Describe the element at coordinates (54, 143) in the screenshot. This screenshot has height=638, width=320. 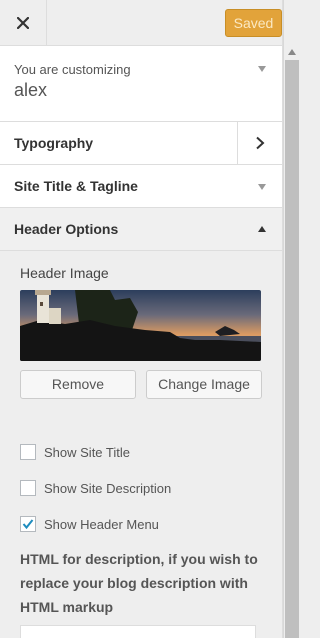
I see `section-typography-label: Typography` at that location.